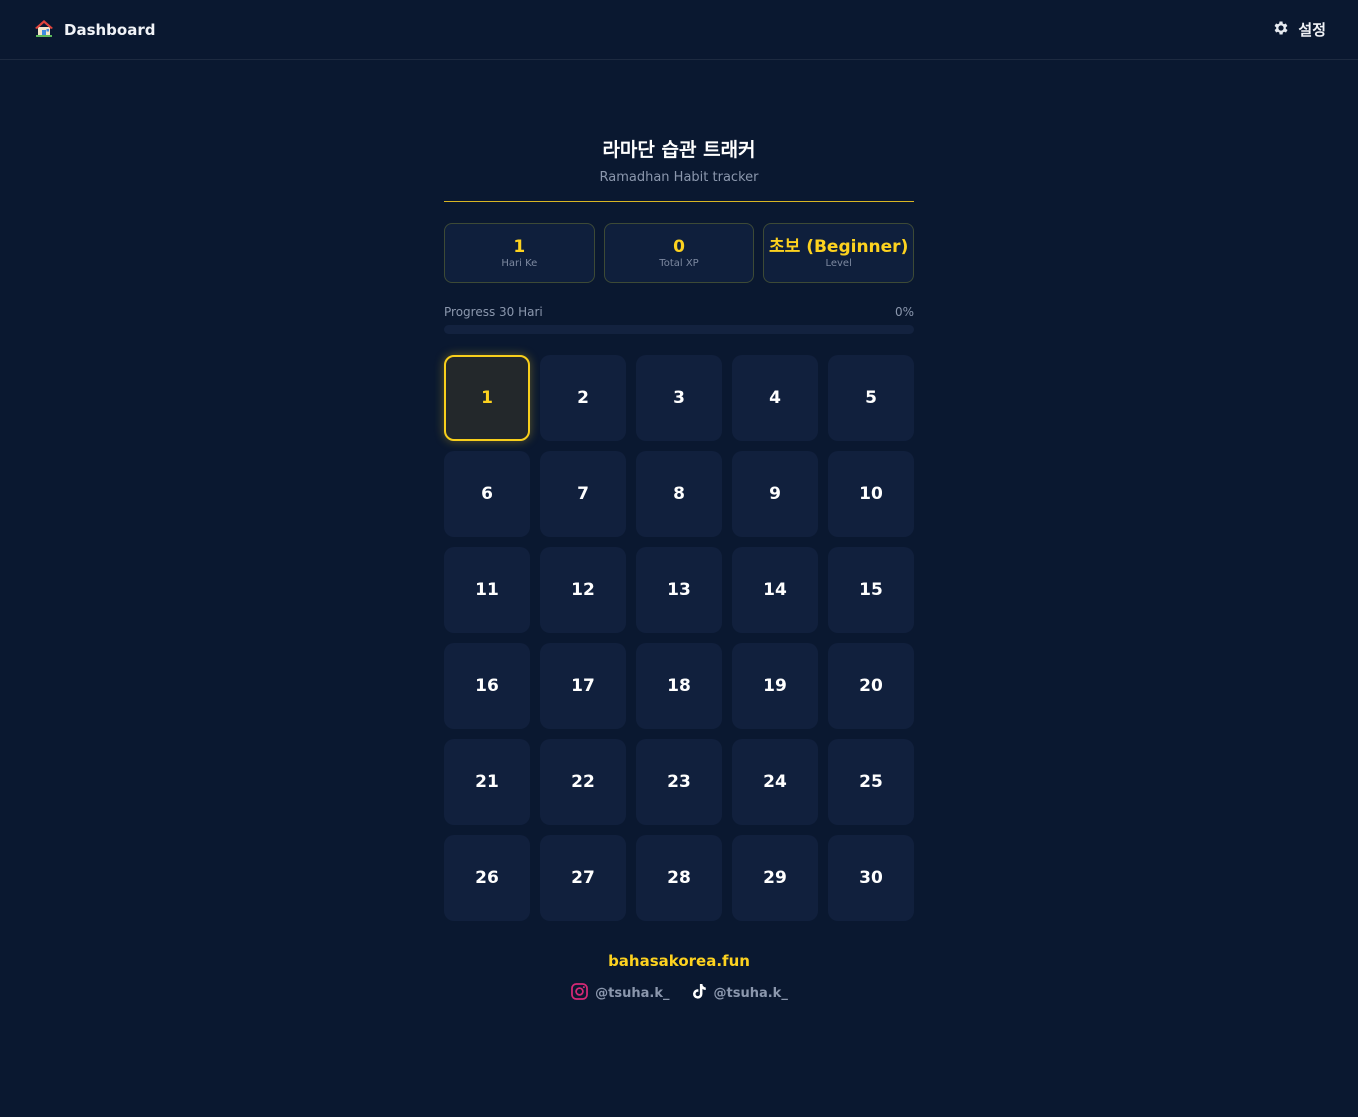 The height and width of the screenshot is (1117, 1358). I want to click on top-bar: Dashboard 설정, so click(679, 30).